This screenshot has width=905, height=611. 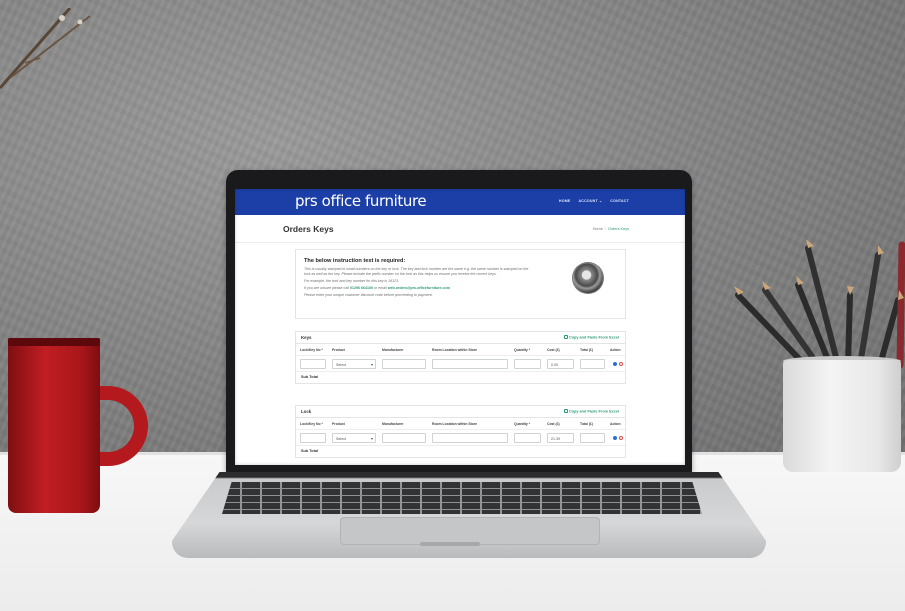 I want to click on keys-subtotal-label: Sub Total, so click(x=310, y=377).